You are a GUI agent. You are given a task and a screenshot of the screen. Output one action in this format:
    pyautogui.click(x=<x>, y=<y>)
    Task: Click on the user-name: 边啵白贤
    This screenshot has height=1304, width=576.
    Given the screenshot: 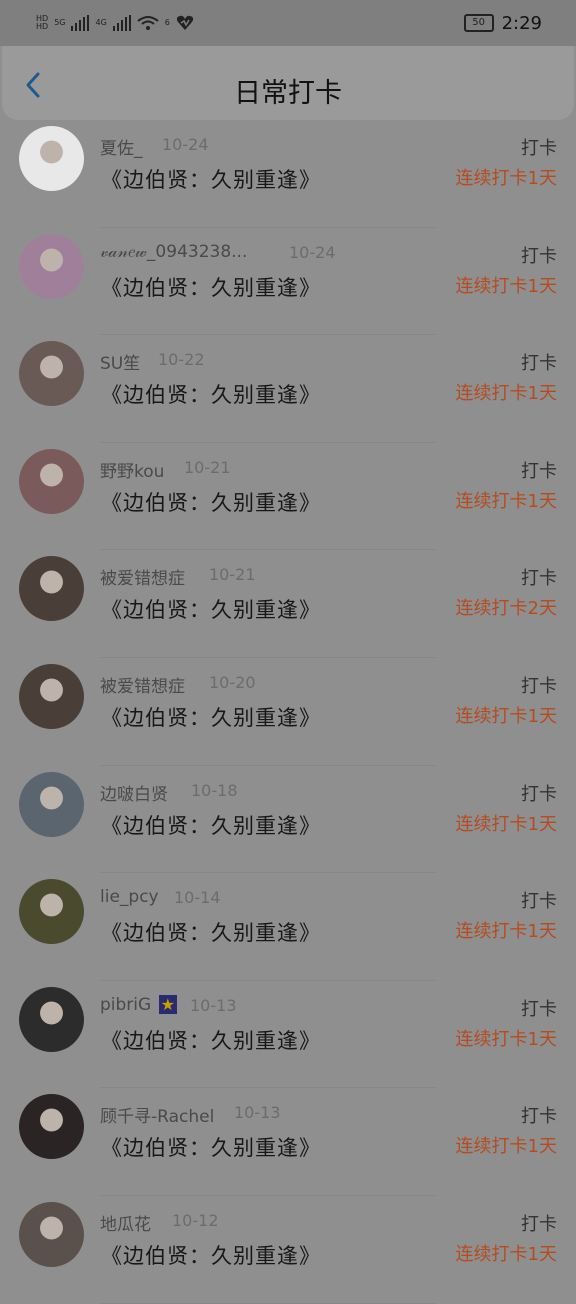 What is the action you would take?
    pyautogui.click(x=134, y=792)
    